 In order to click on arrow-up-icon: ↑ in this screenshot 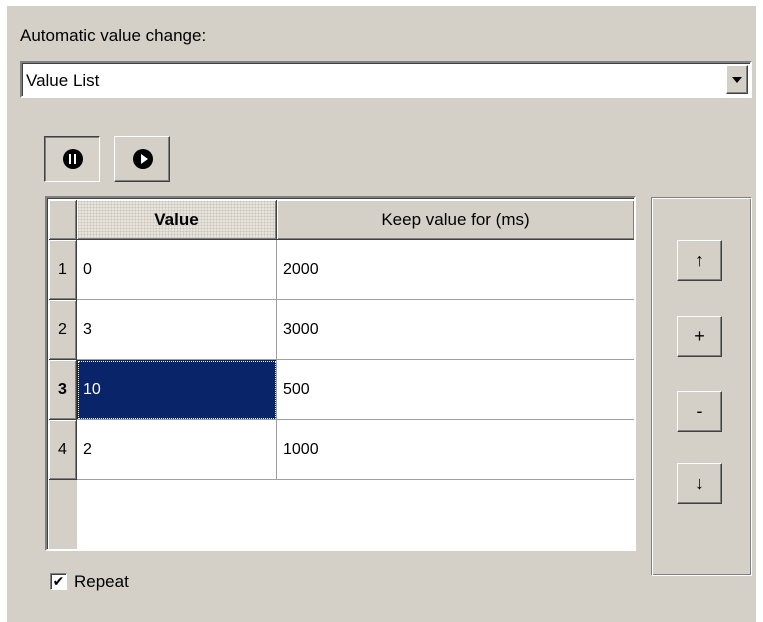, I will do `click(699, 260)`.